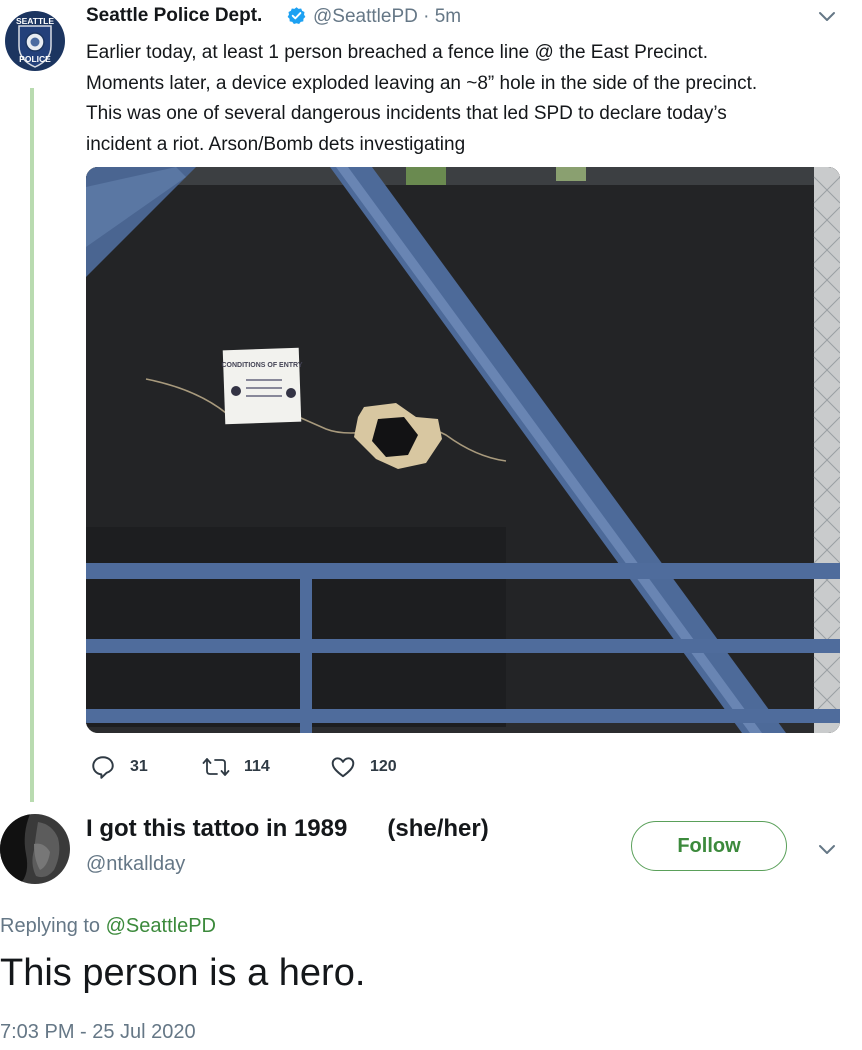  What do you see at coordinates (135, 864) in the screenshot?
I see `reply-handle: @ntkallday` at bounding box center [135, 864].